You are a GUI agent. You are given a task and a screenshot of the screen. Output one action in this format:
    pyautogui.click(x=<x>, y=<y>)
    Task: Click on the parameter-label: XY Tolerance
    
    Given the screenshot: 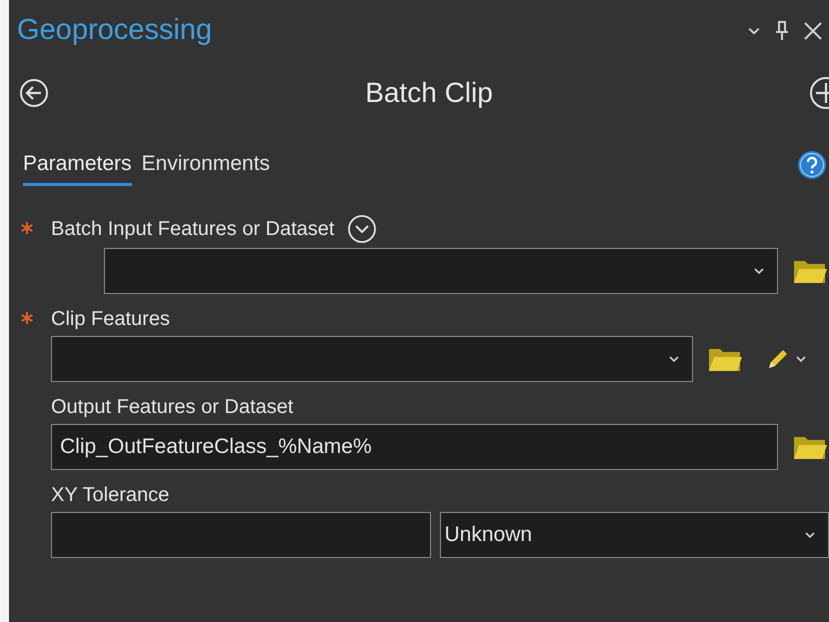 What is the action you would take?
    pyautogui.click(x=110, y=495)
    